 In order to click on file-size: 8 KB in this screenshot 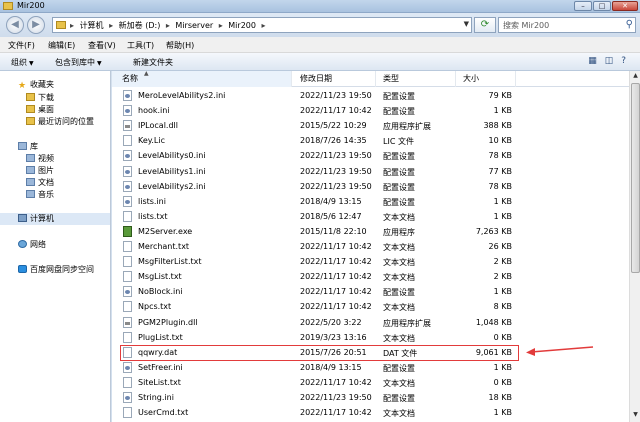, I will do `click(502, 307)`.